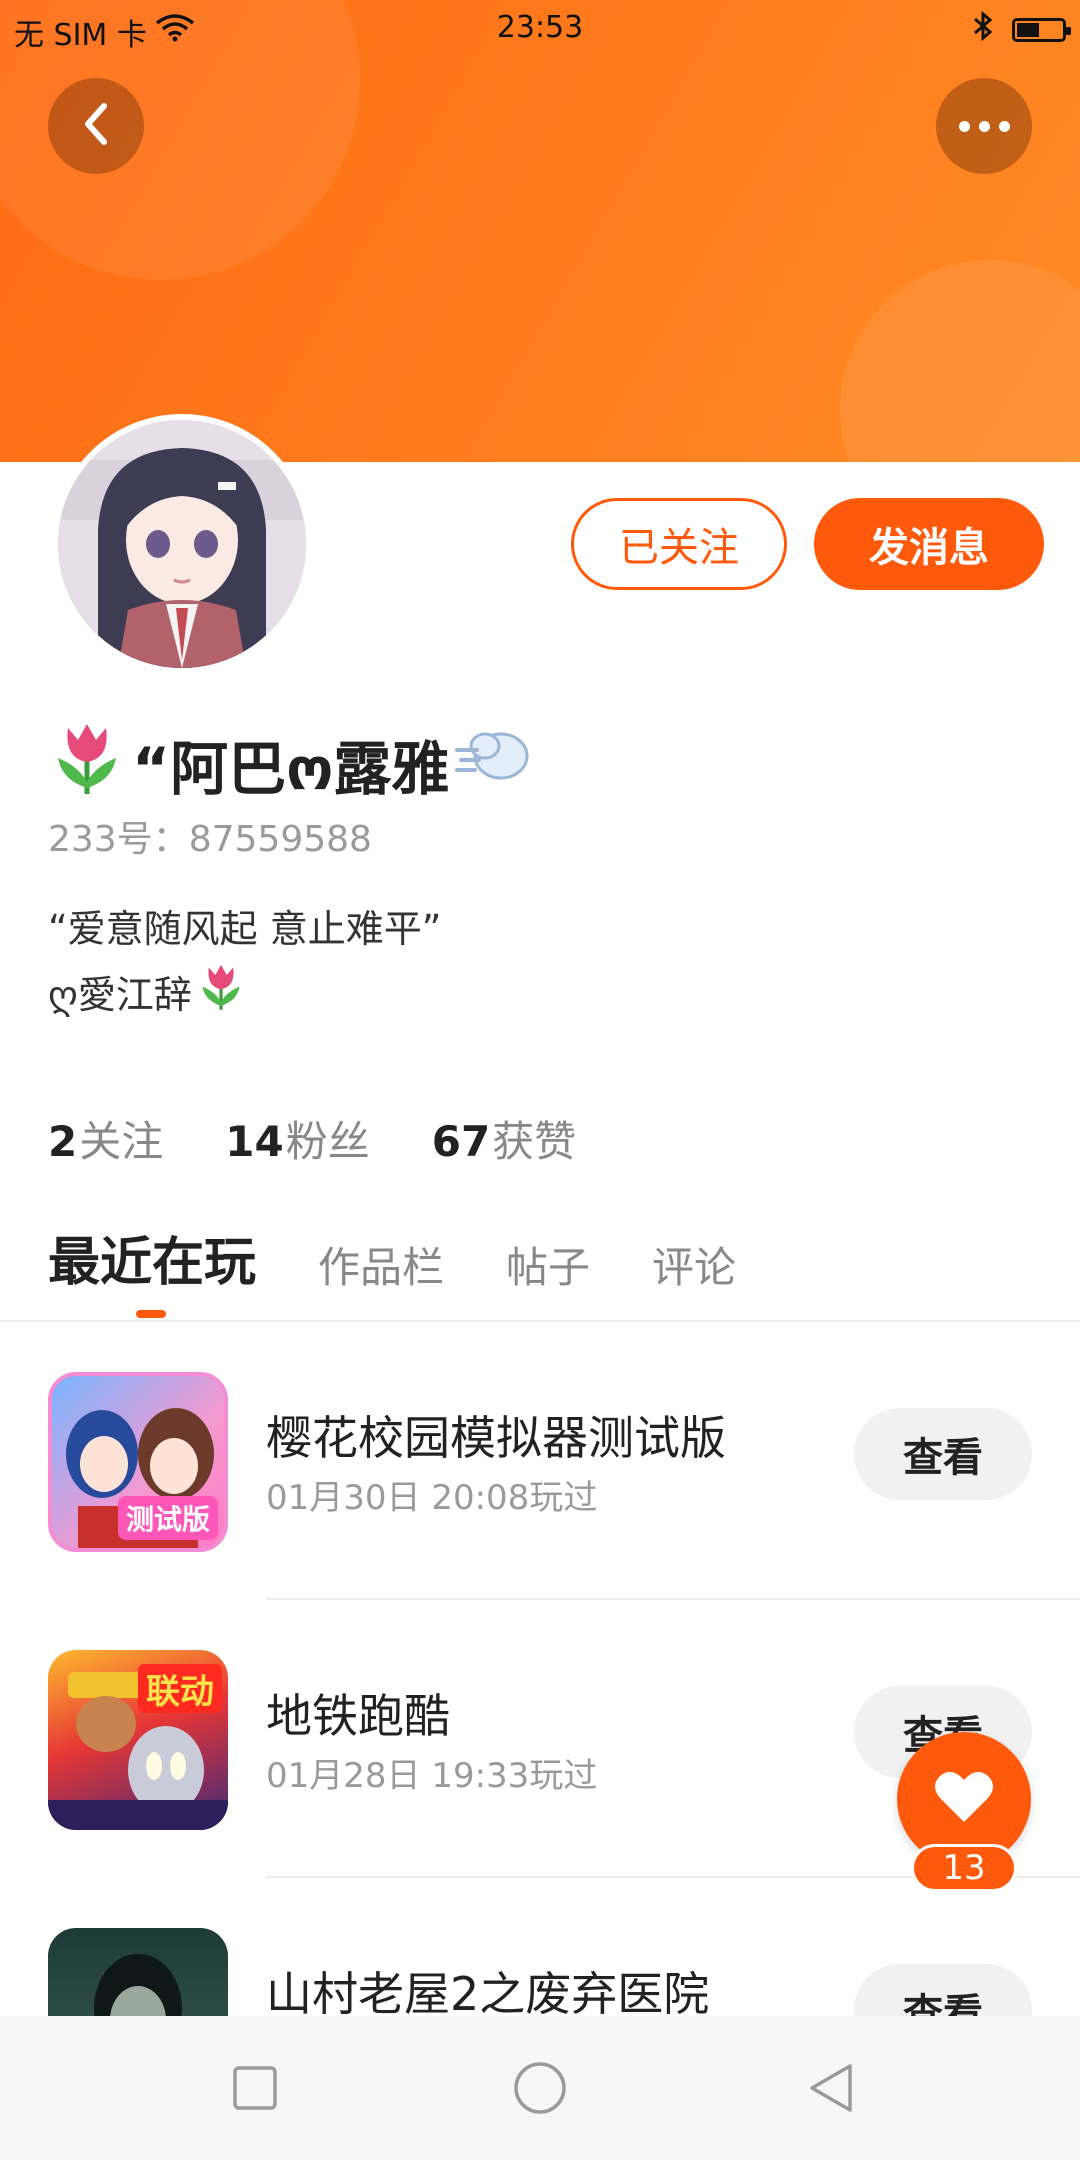 Image resolution: width=1080 pixels, height=2160 pixels. I want to click on stat-following: 2关注, so click(105, 1138).